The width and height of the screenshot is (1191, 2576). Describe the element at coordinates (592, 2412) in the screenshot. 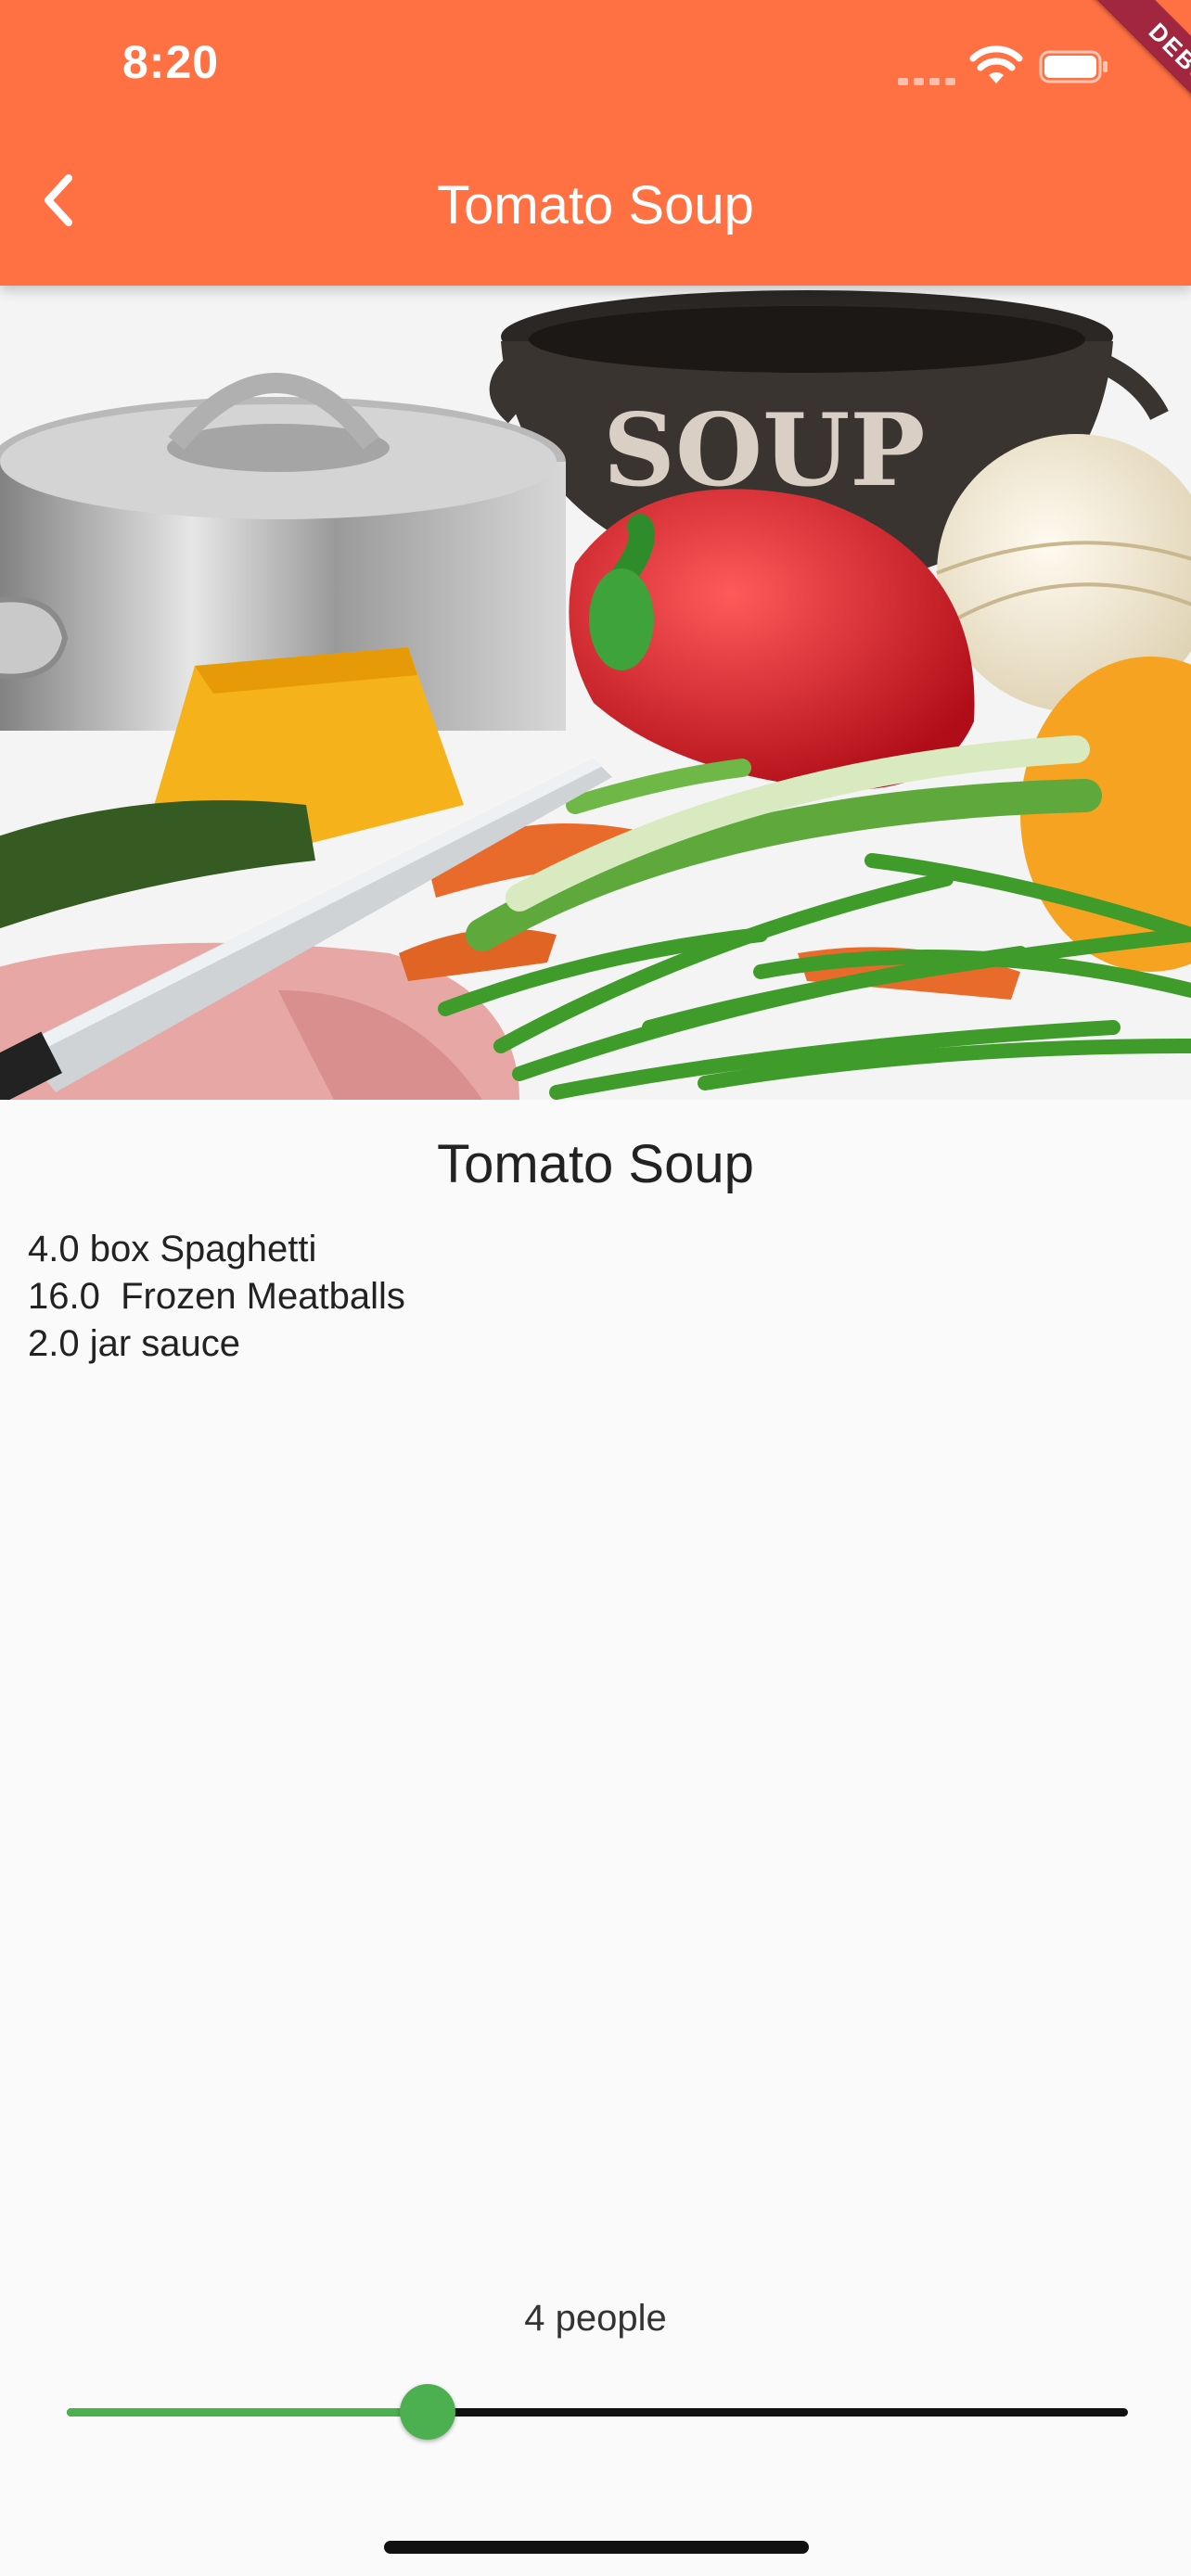

I see `servings-slider` at that location.